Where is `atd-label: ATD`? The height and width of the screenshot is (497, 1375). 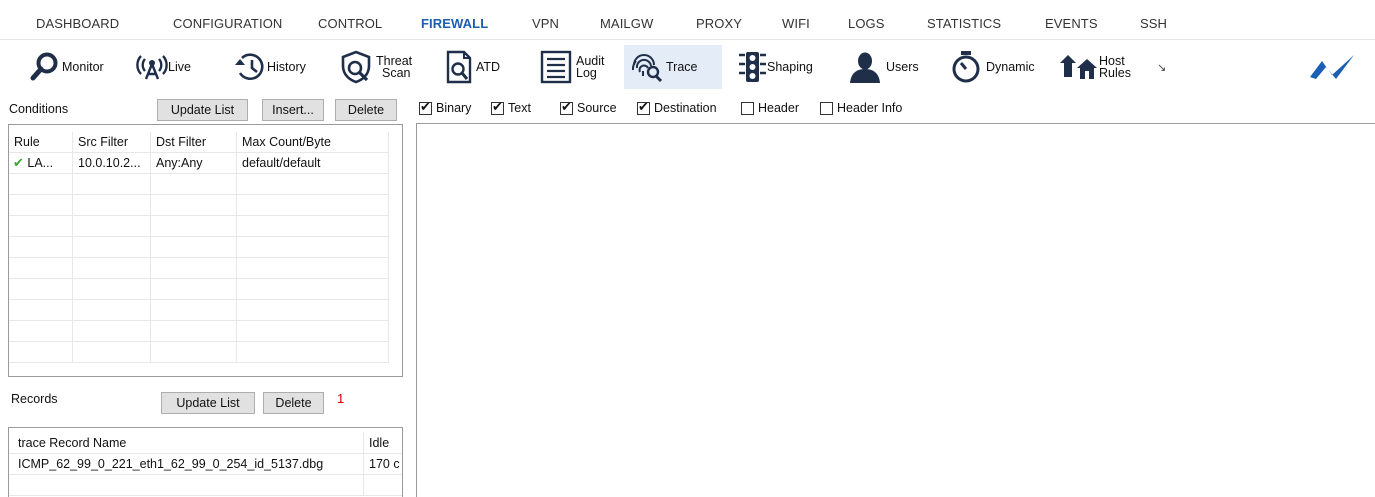
atd-label: ATD is located at coordinates (488, 66).